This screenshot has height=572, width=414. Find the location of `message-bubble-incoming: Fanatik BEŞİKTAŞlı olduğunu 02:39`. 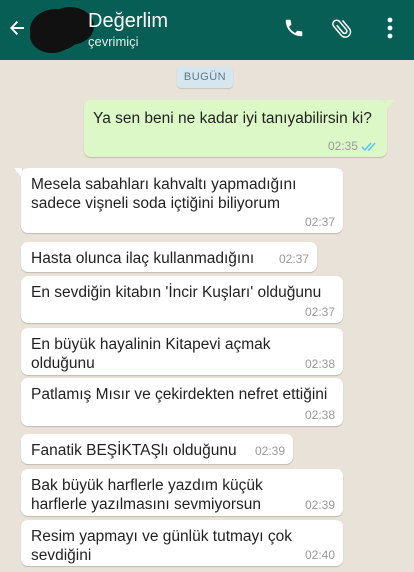

message-bubble-incoming: Fanatik BEŞİKTAŞlı olduğunu 02:39 is located at coordinates (157, 449).